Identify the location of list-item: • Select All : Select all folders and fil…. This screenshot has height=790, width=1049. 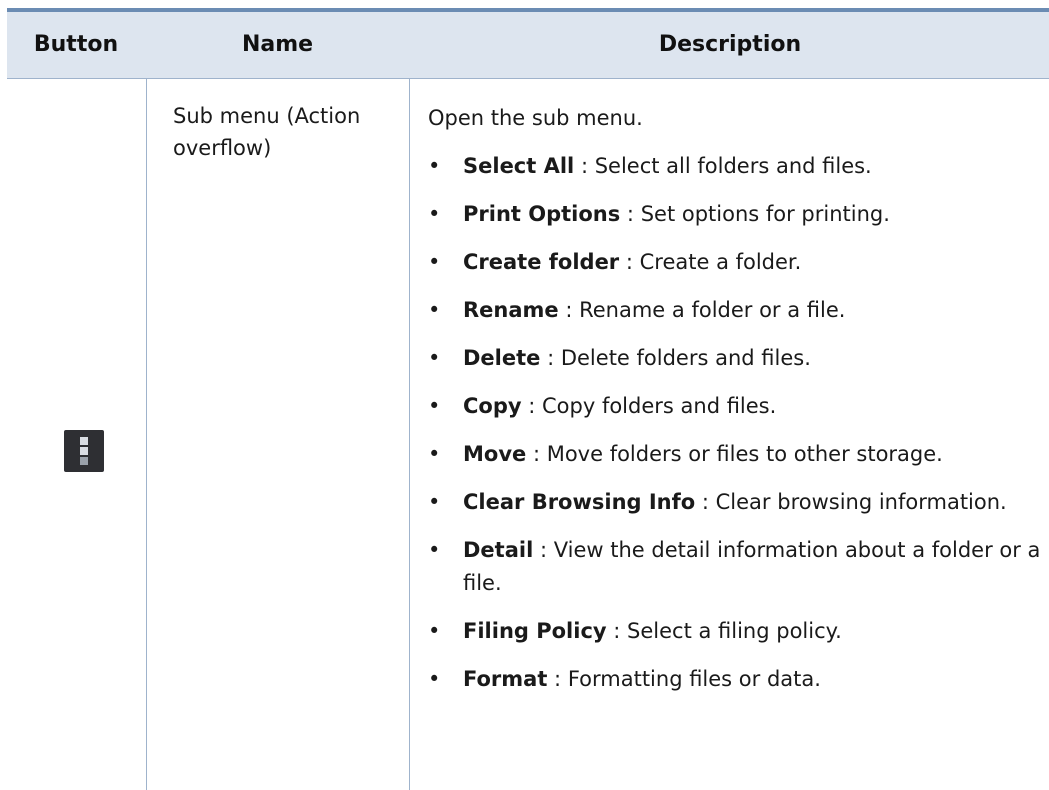
(735, 166).